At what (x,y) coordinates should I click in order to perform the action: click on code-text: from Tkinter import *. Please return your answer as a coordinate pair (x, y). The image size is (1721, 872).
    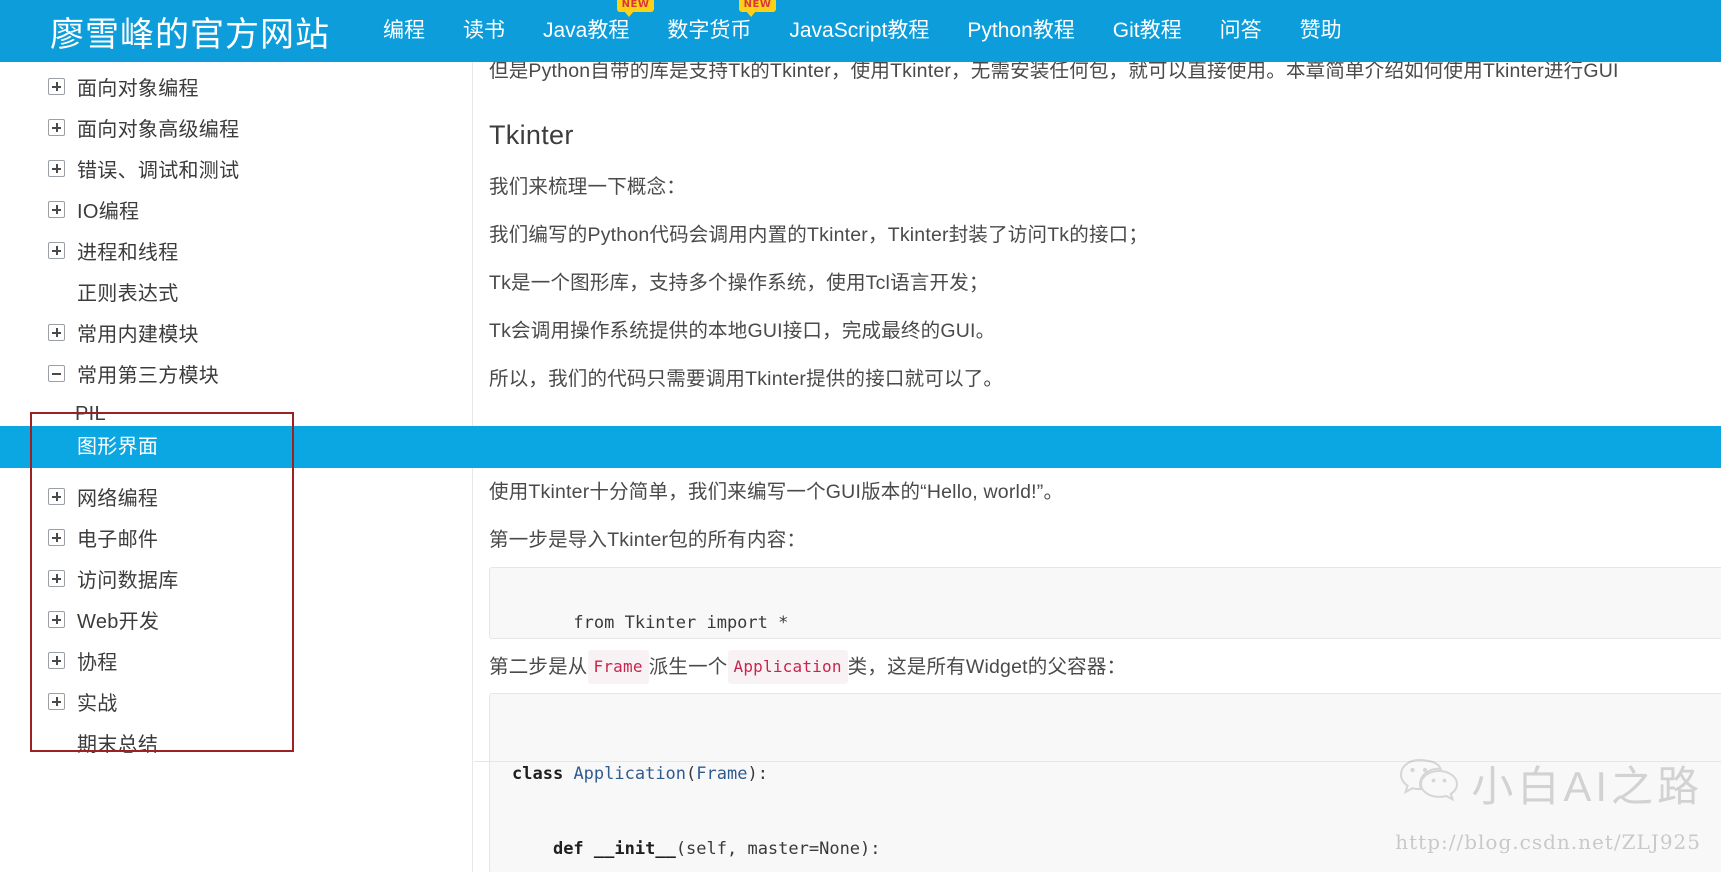
    Looking at the image, I should click on (681, 623).